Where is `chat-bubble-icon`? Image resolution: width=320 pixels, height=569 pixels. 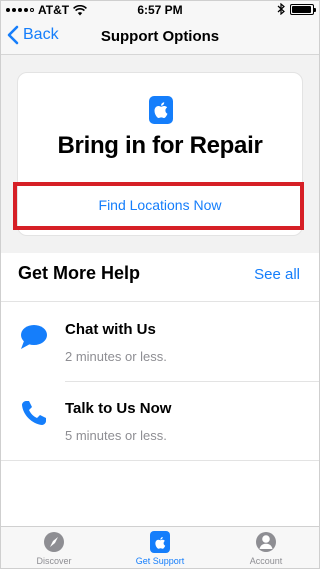
chat-bubble-icon is located at coordinates (34, 337).